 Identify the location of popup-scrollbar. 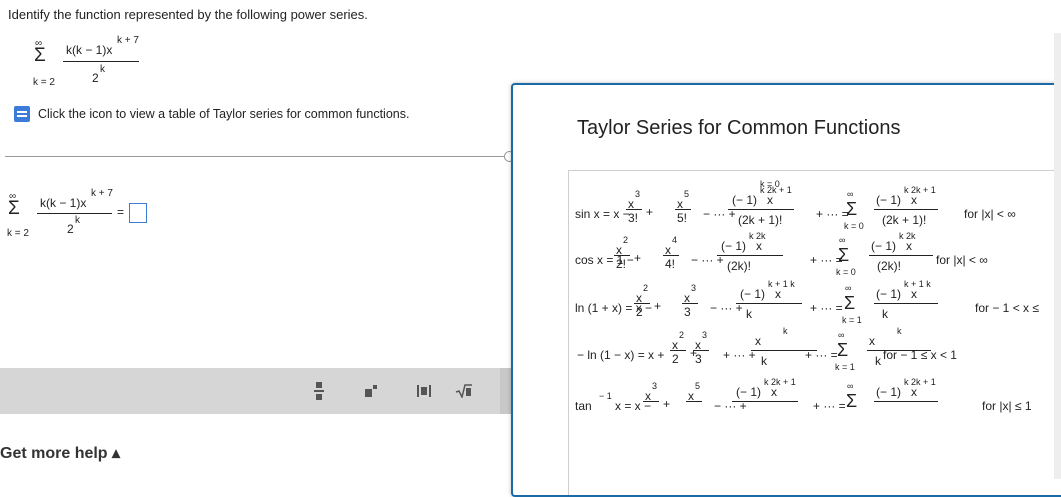
(1057, 256).